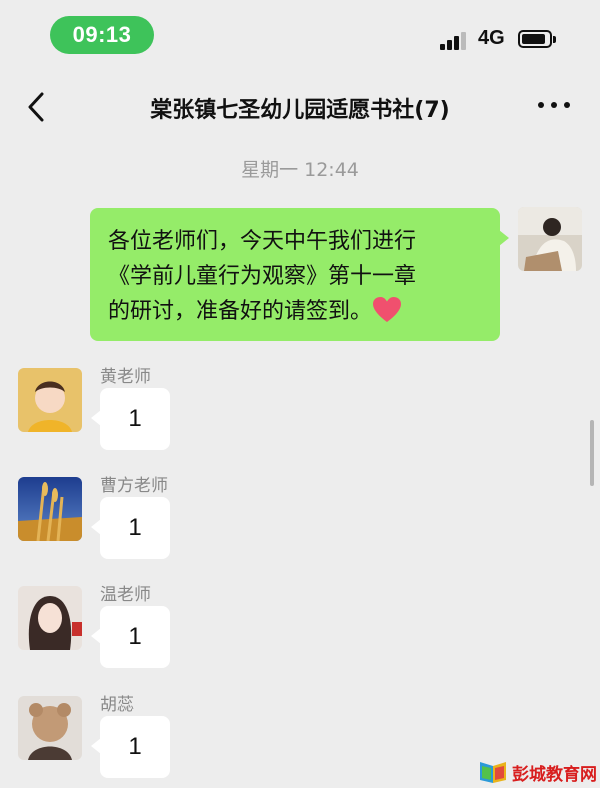 Image resolution: width=600 pixels, height=788 pixels. I want to click on message-line: 各位老师们，今天中午我们进行, so click(262, 241).